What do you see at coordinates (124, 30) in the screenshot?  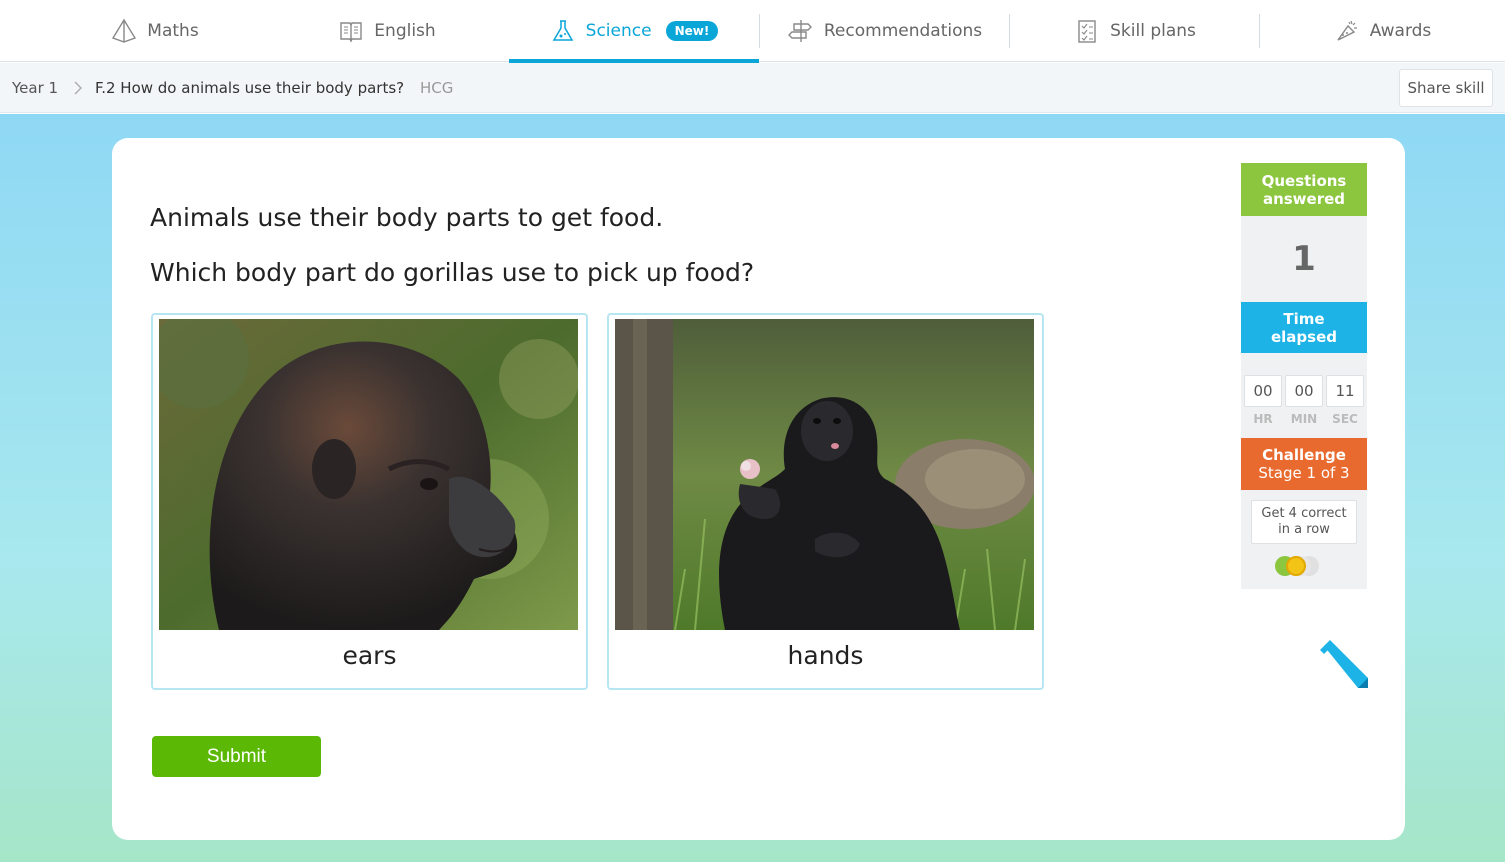 I see `maths-pyramid-icon` at bounding box center [124, 30].